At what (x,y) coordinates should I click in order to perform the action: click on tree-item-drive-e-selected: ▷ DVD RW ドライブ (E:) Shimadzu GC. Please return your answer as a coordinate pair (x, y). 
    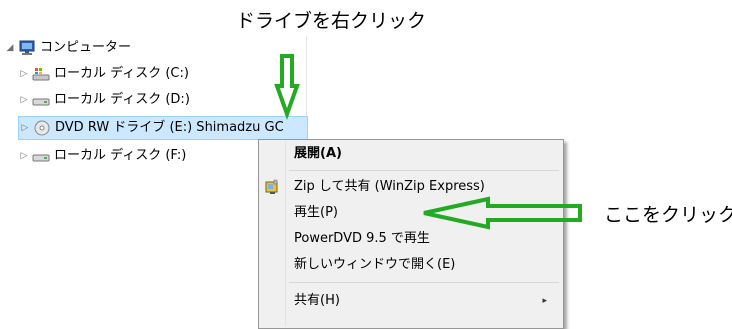
    Looking at the image, I should click on (163, 128).